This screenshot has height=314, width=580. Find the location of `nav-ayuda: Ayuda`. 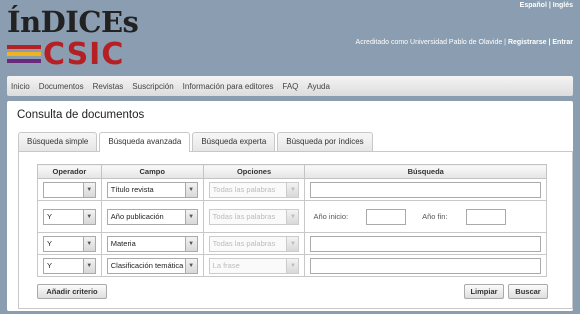

nav-ayuda: Ayuda is located at coordinates (318, 86).